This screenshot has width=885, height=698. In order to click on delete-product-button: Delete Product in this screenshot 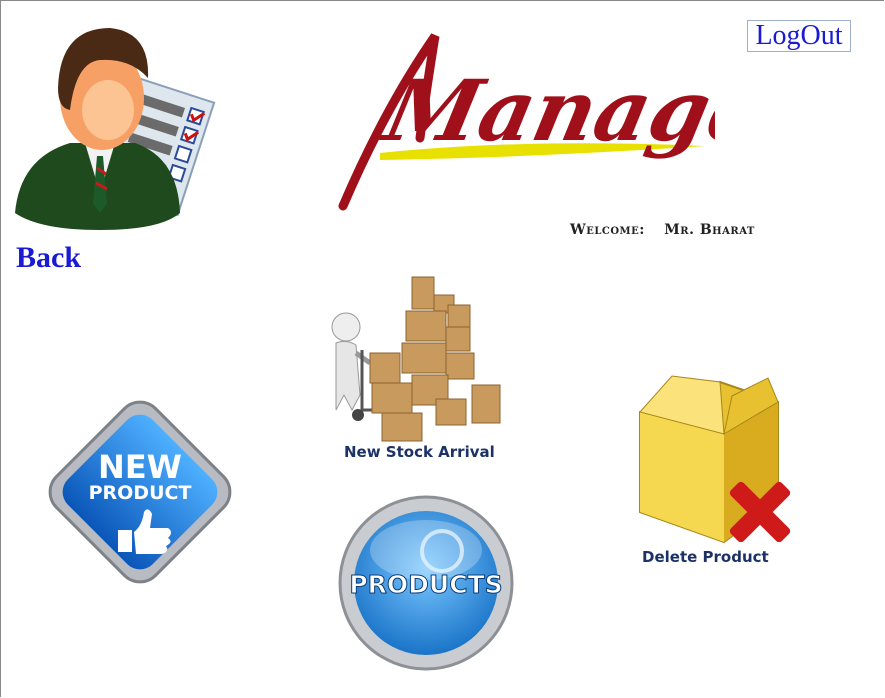, I will do `click(722, 472)`.